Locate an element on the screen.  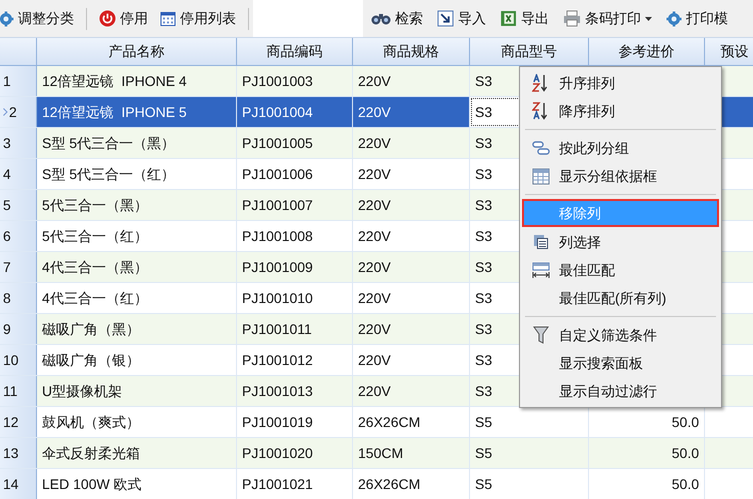
sort-ascending-icon is located at coordinates (541, 83).